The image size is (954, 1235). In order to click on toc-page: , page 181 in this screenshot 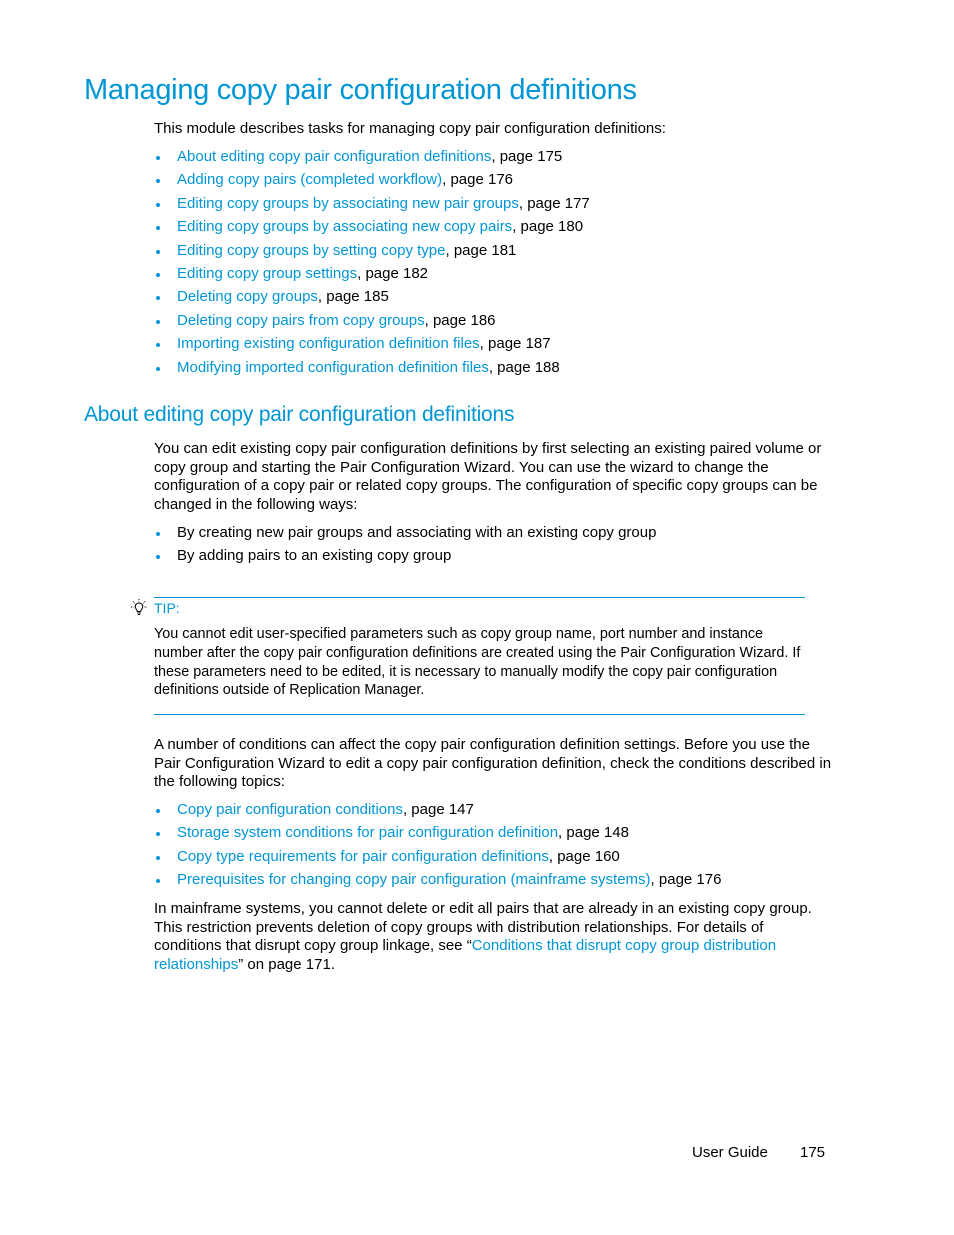, I will do `click(481, 250)`.